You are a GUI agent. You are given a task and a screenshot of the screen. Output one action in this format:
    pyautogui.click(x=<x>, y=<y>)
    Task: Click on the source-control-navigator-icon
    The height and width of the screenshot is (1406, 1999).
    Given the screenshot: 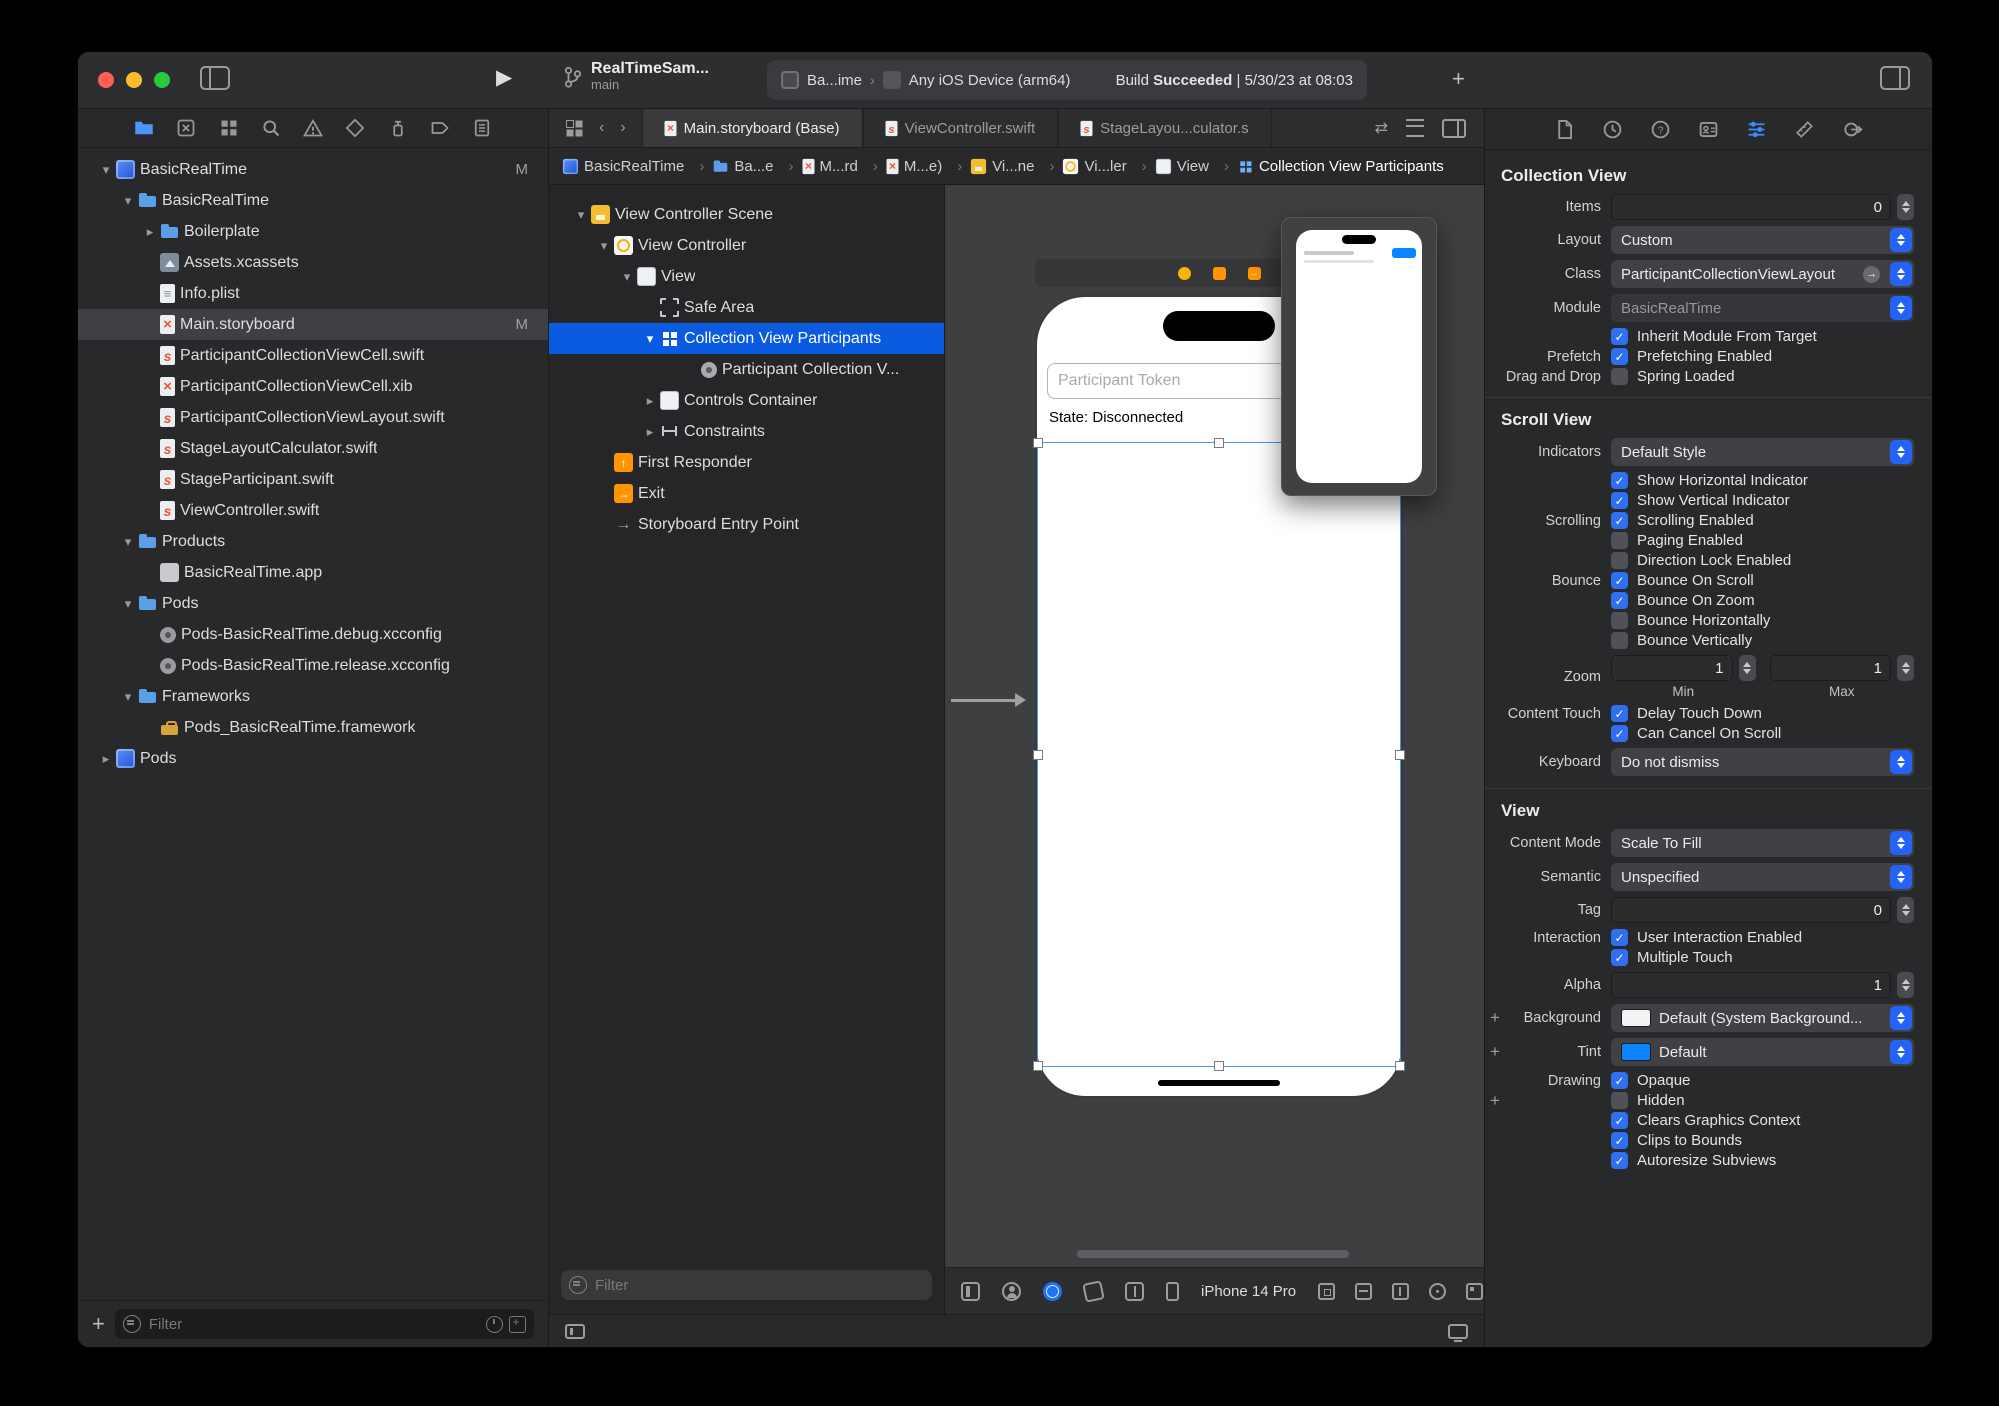 What is the action you would take?
    pyautogui.click(x=186, y=128)
    